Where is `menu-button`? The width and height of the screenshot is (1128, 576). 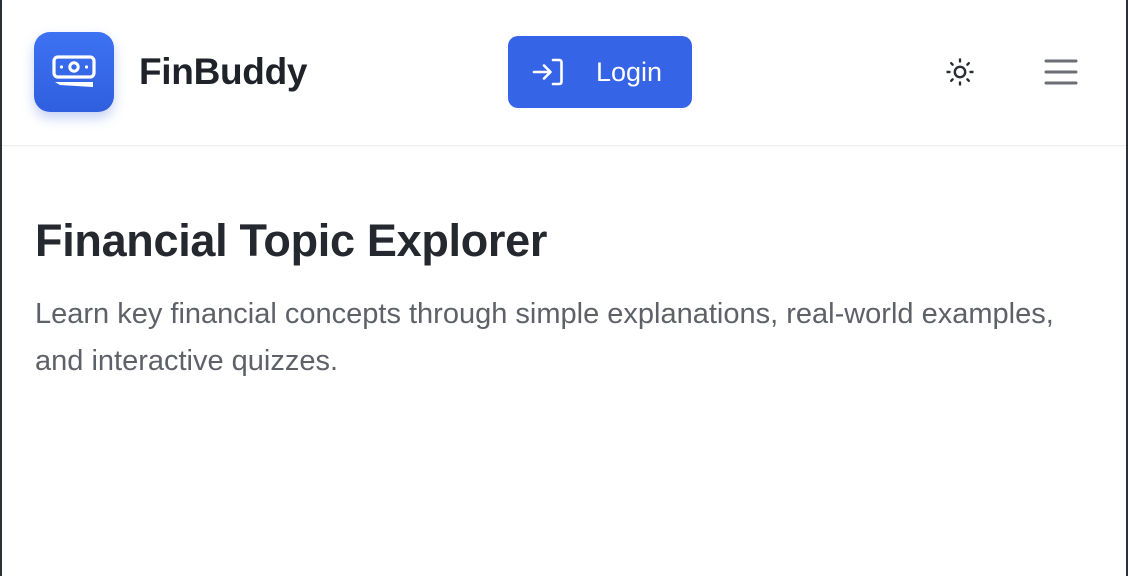
menu-button is located at coordinates (1060, 72).